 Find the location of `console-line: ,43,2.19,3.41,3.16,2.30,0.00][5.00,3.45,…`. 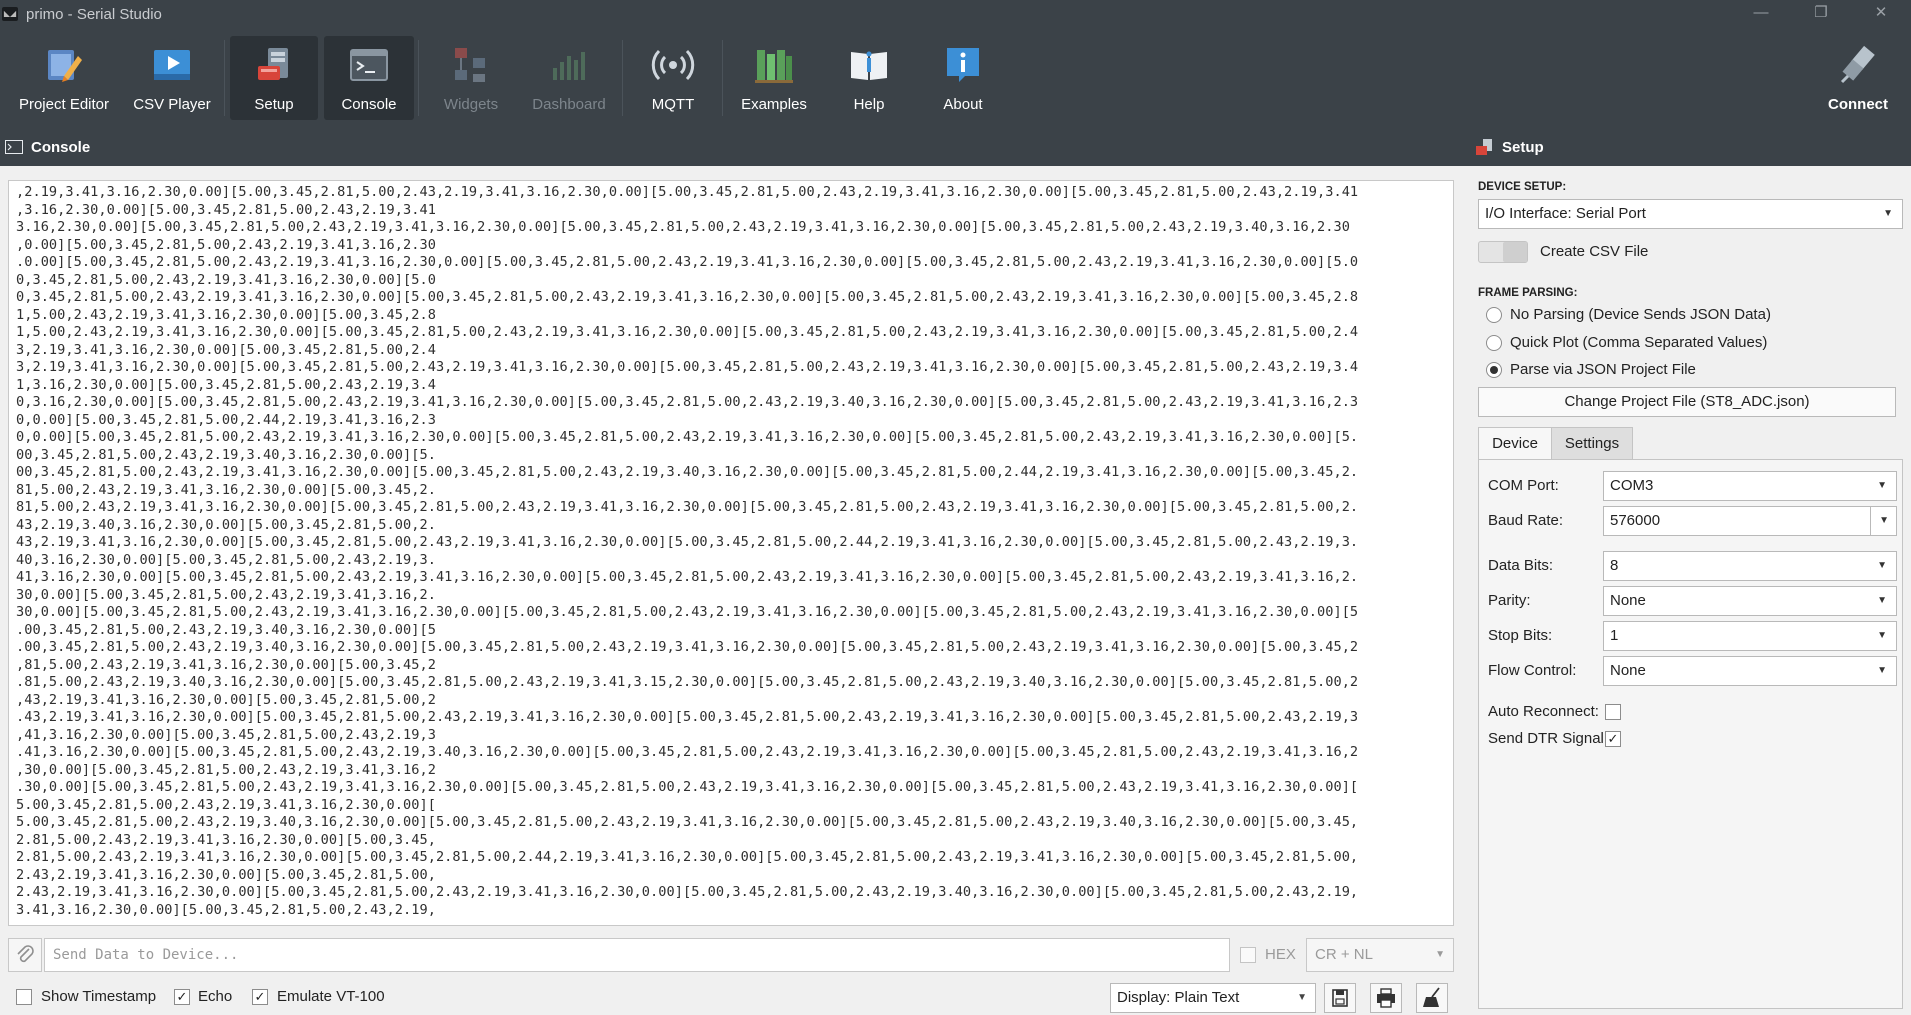

console-line: ,43,2.19,3.41,3.16,2.30,0.00][5.00,3.45,… is located at coordinates (226, 699).